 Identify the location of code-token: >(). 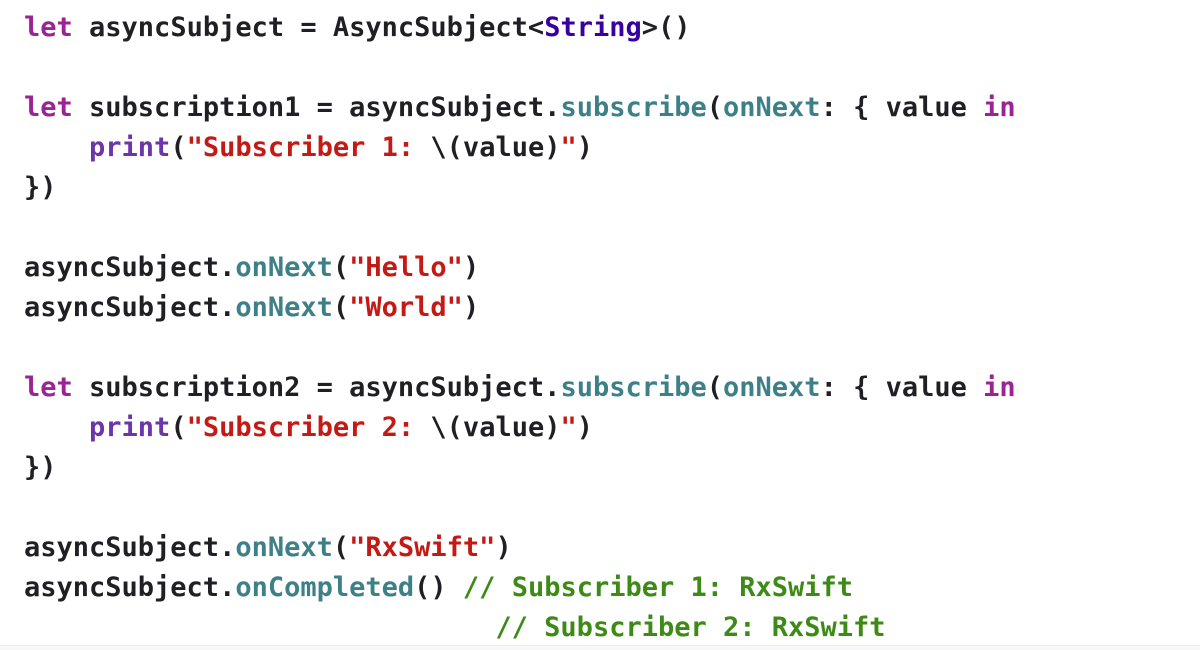
(666, 27).